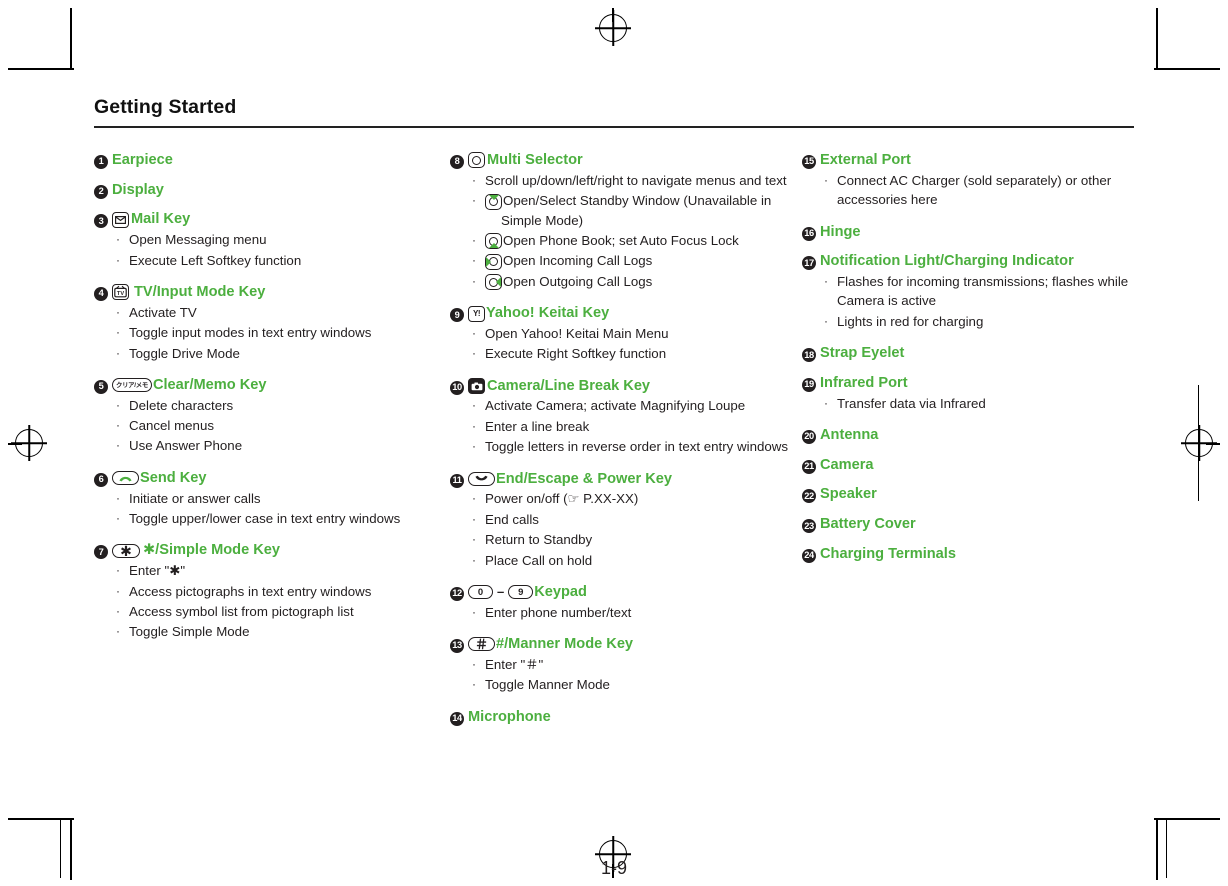 This screenshot has width=1228, height=886. I want to click on bullet-item: · Enter phone number/text, so click(637, 612).